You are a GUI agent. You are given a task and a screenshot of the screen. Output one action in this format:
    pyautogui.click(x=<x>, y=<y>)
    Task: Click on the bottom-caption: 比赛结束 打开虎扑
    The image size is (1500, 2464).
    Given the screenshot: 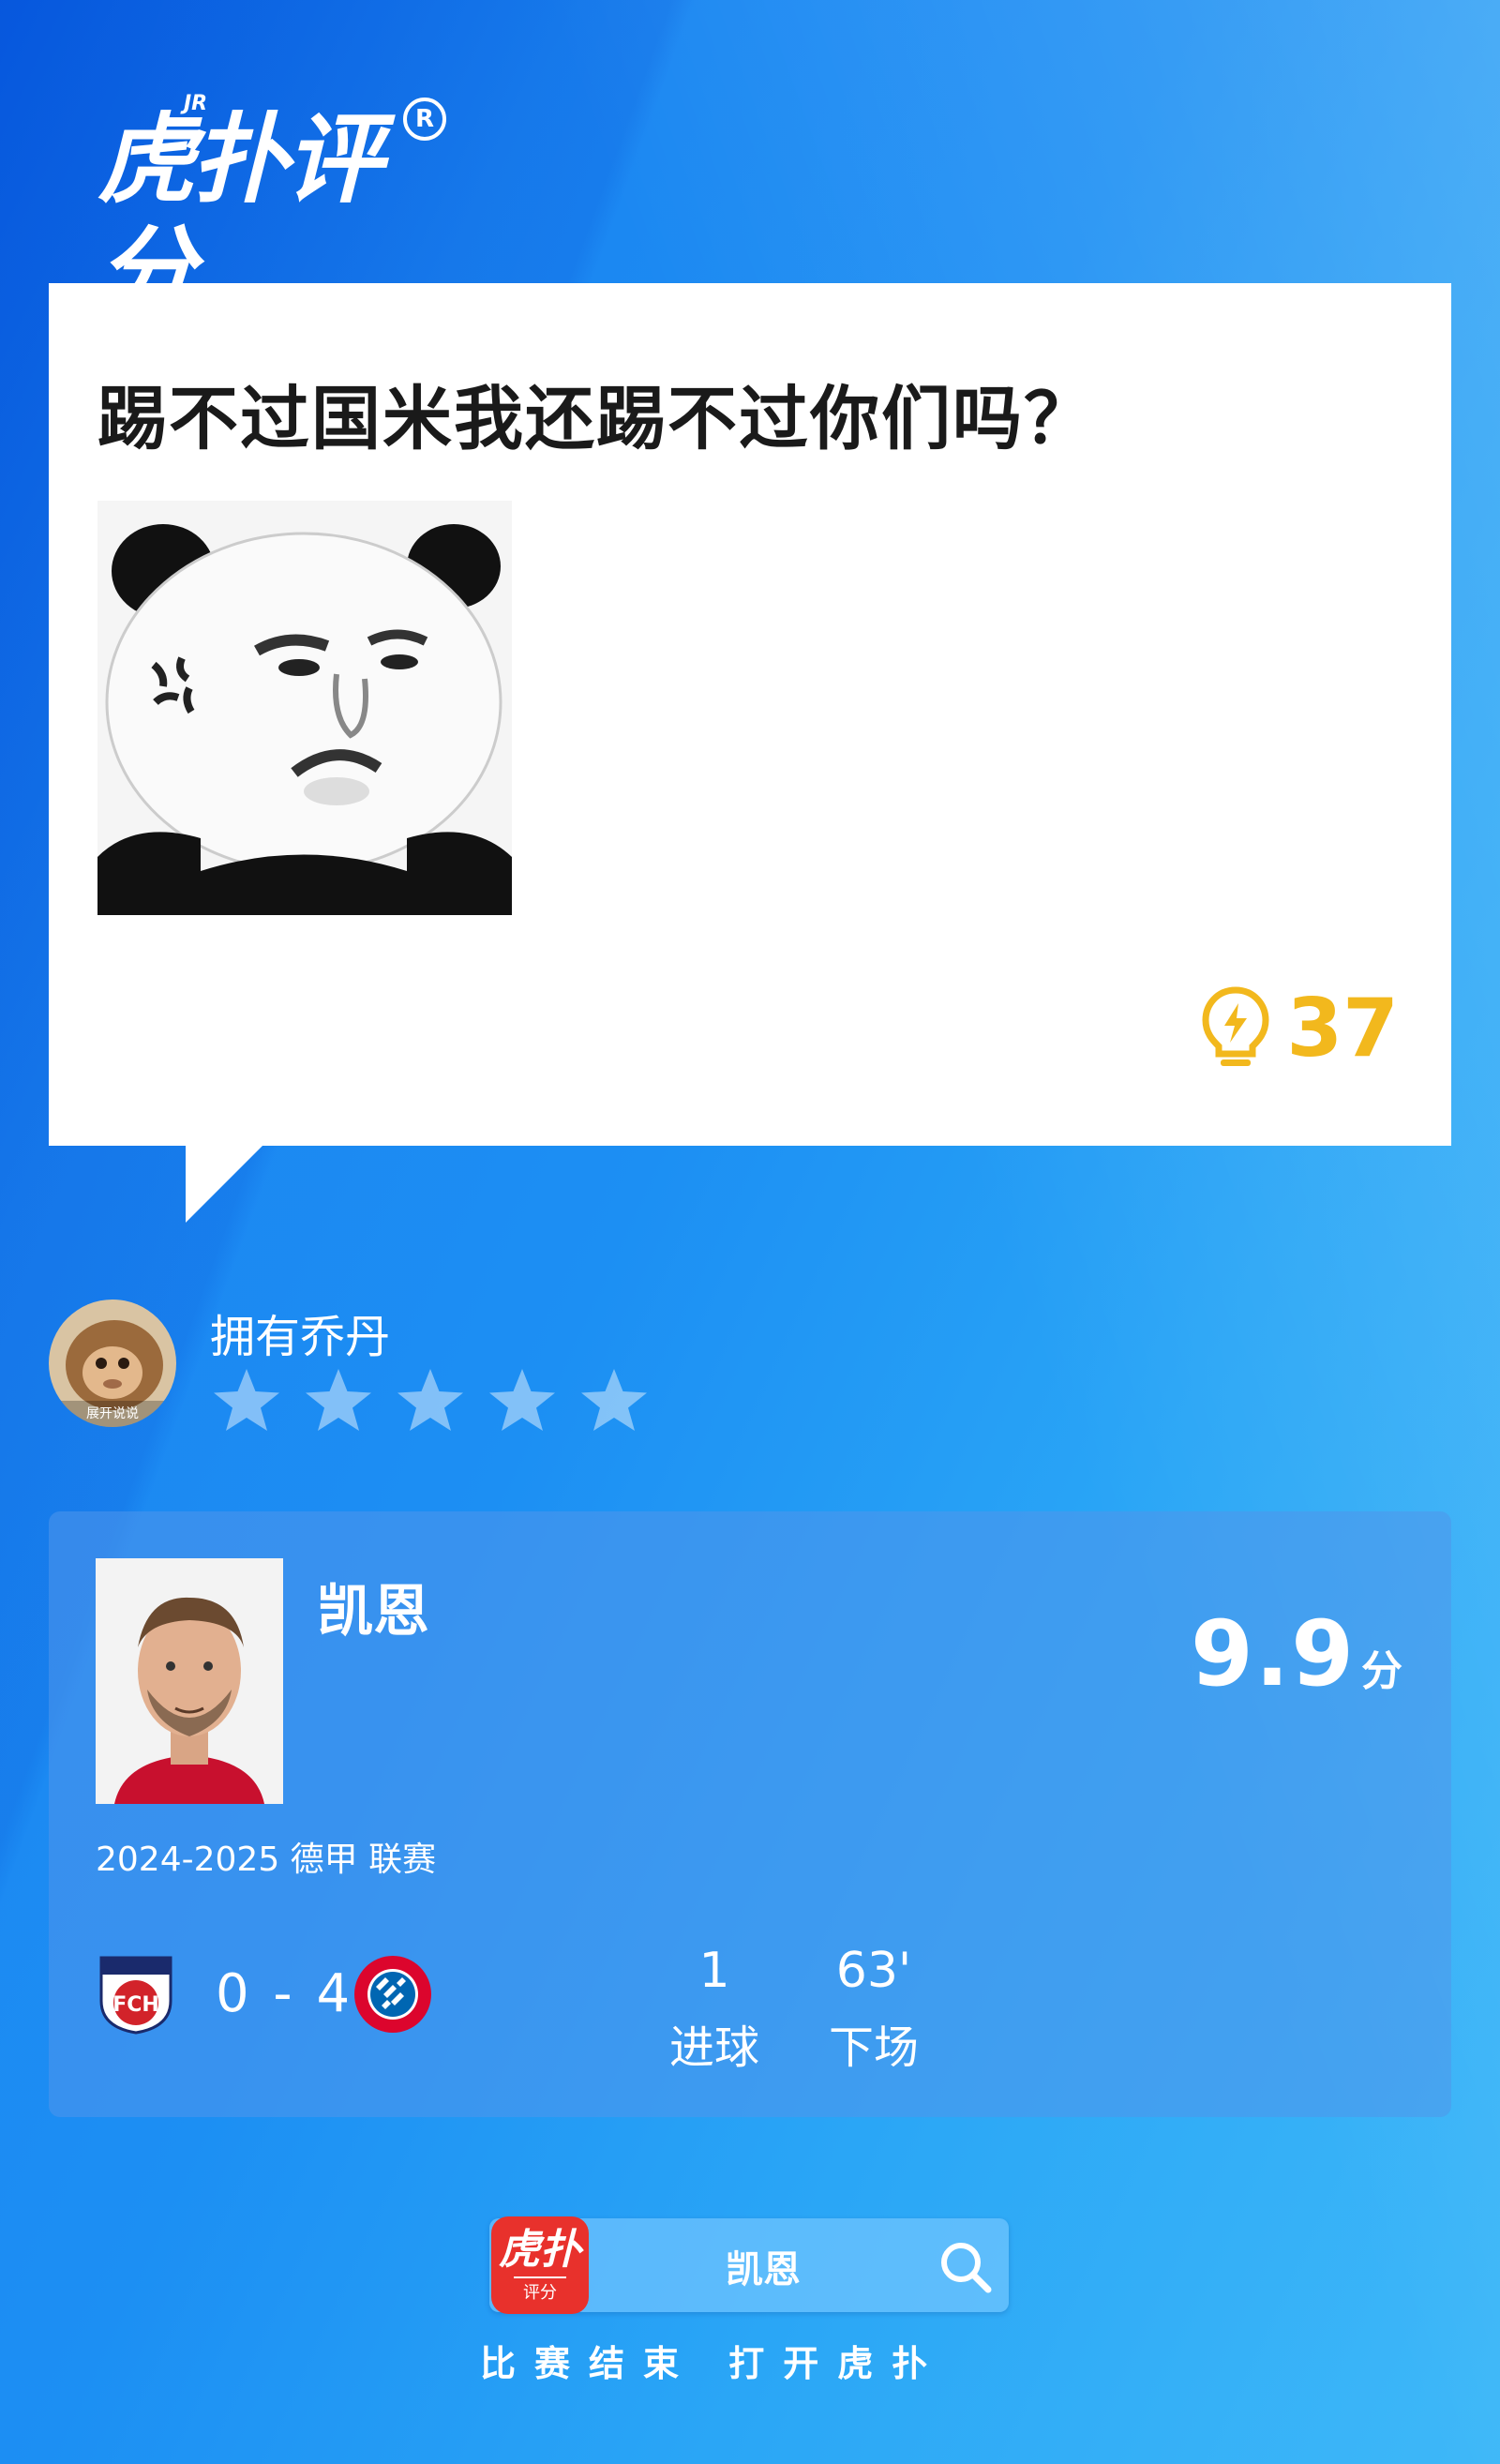 What is the action you would take?
    pyautogui.click(x=713, y=2363)
    